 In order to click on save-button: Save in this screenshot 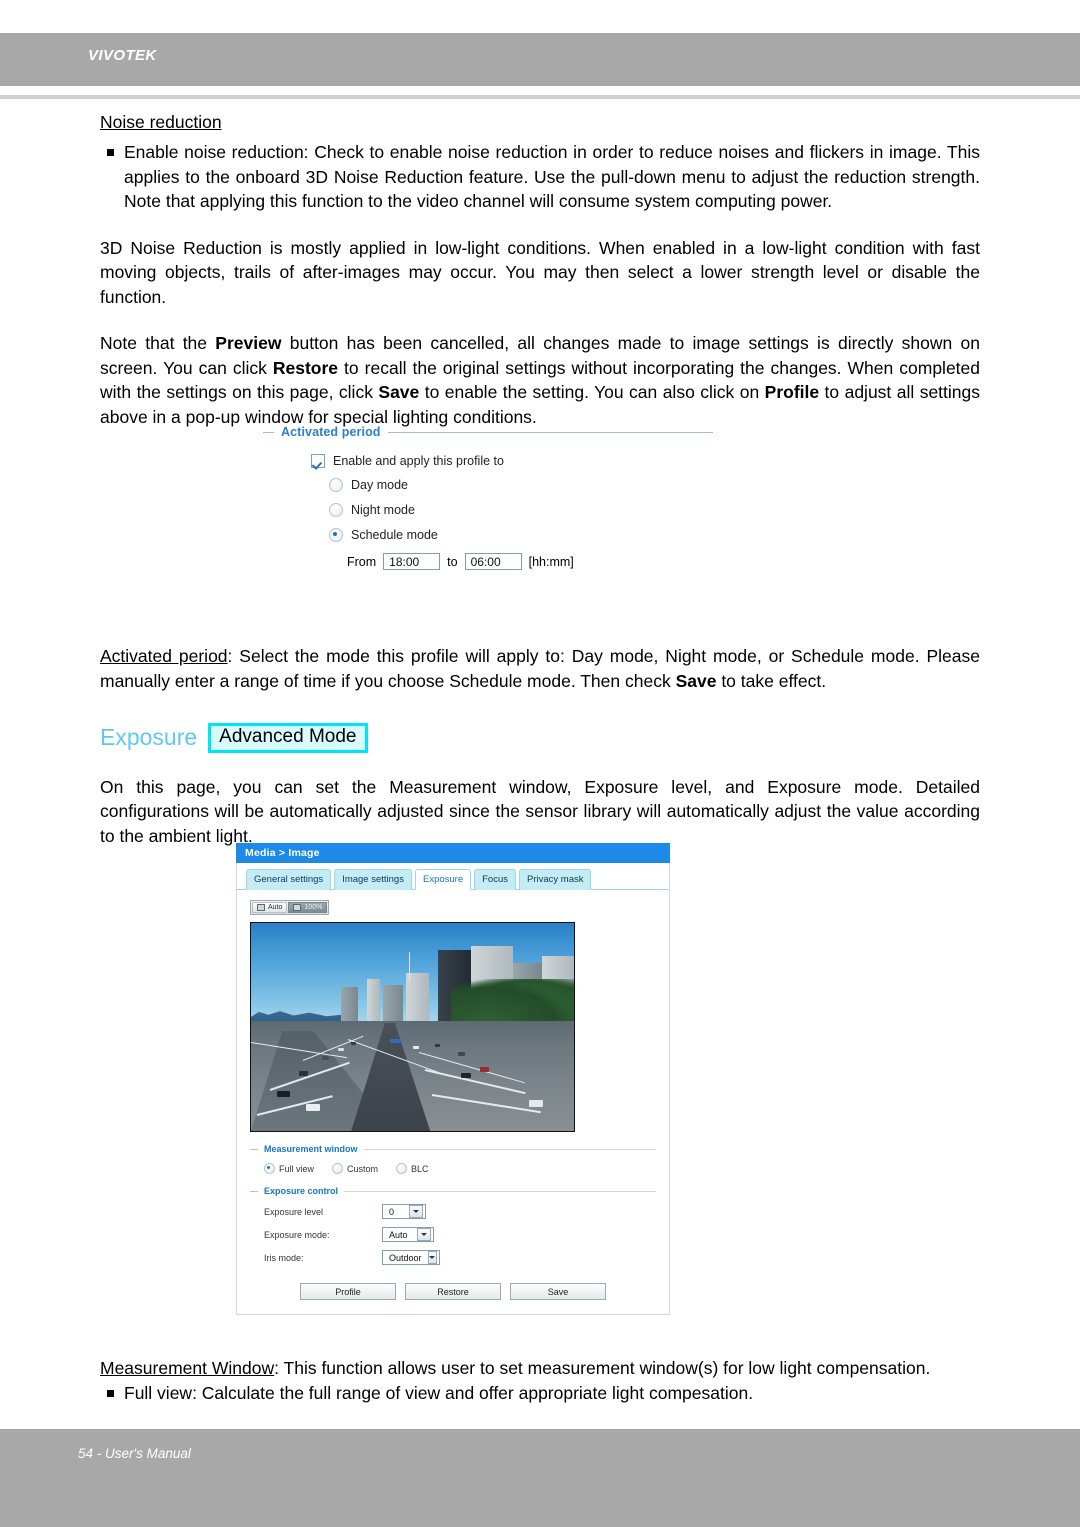, I will do `click(558, 1291)`.